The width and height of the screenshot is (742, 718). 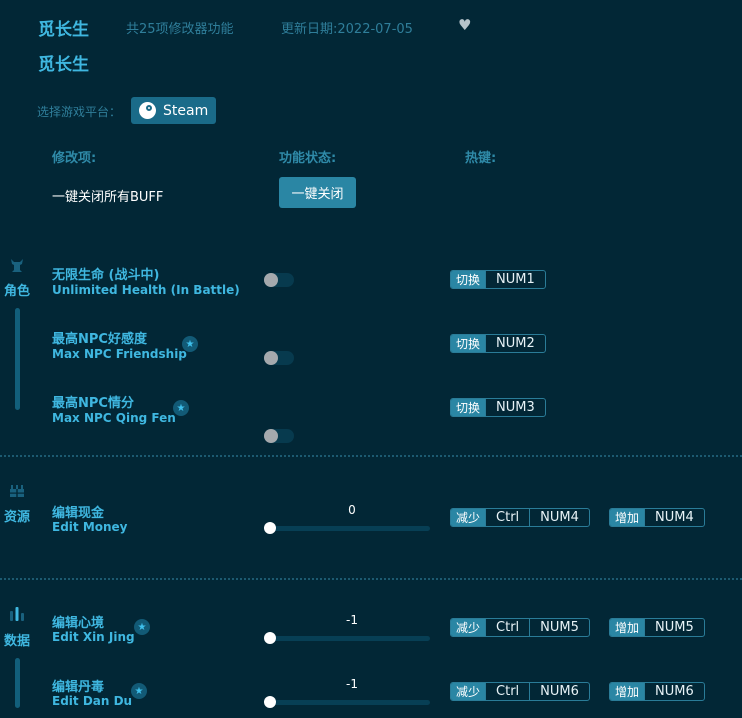 I want to click on column-header-hotkey: 热键:, so click(x=481, y=158).